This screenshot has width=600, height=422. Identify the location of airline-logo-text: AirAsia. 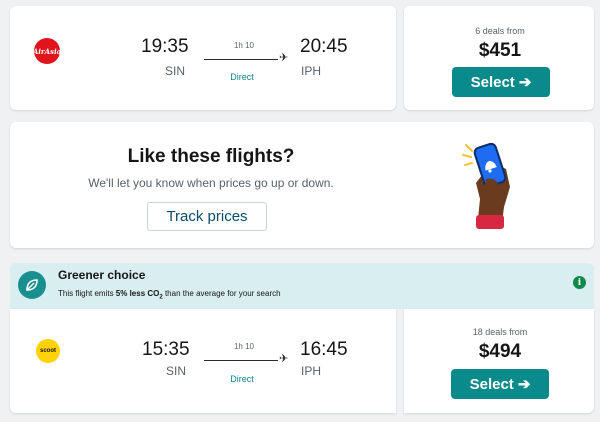
(47, 51).